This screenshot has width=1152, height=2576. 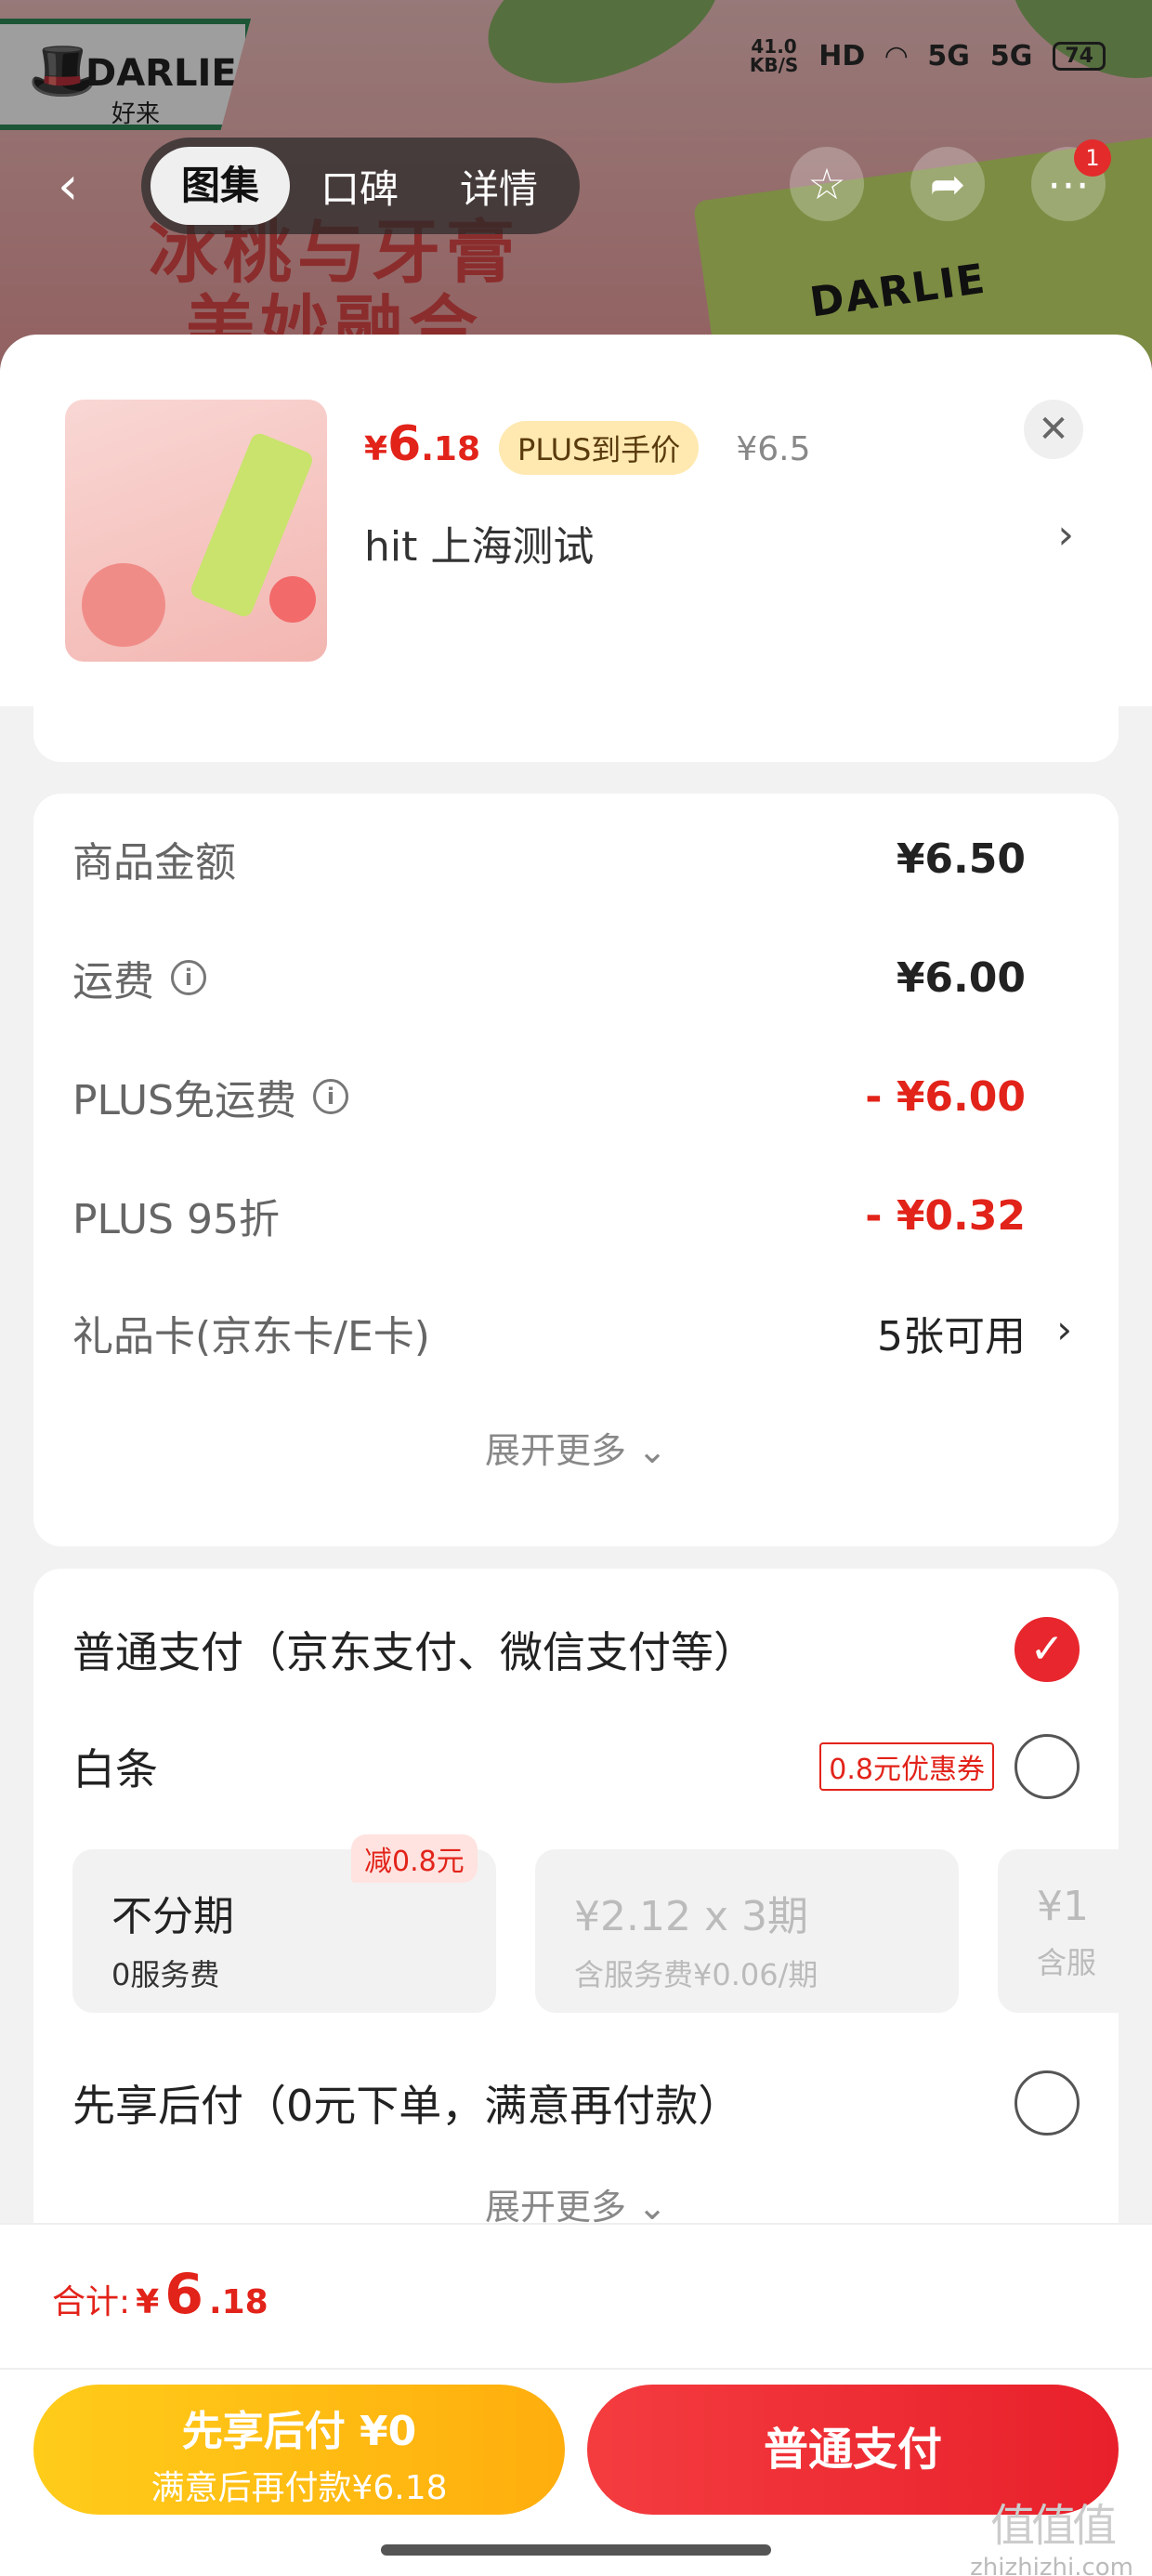 I want to click on nav-actions: ☆ ➦ ⋯ 1, so click(x=950, y=180).